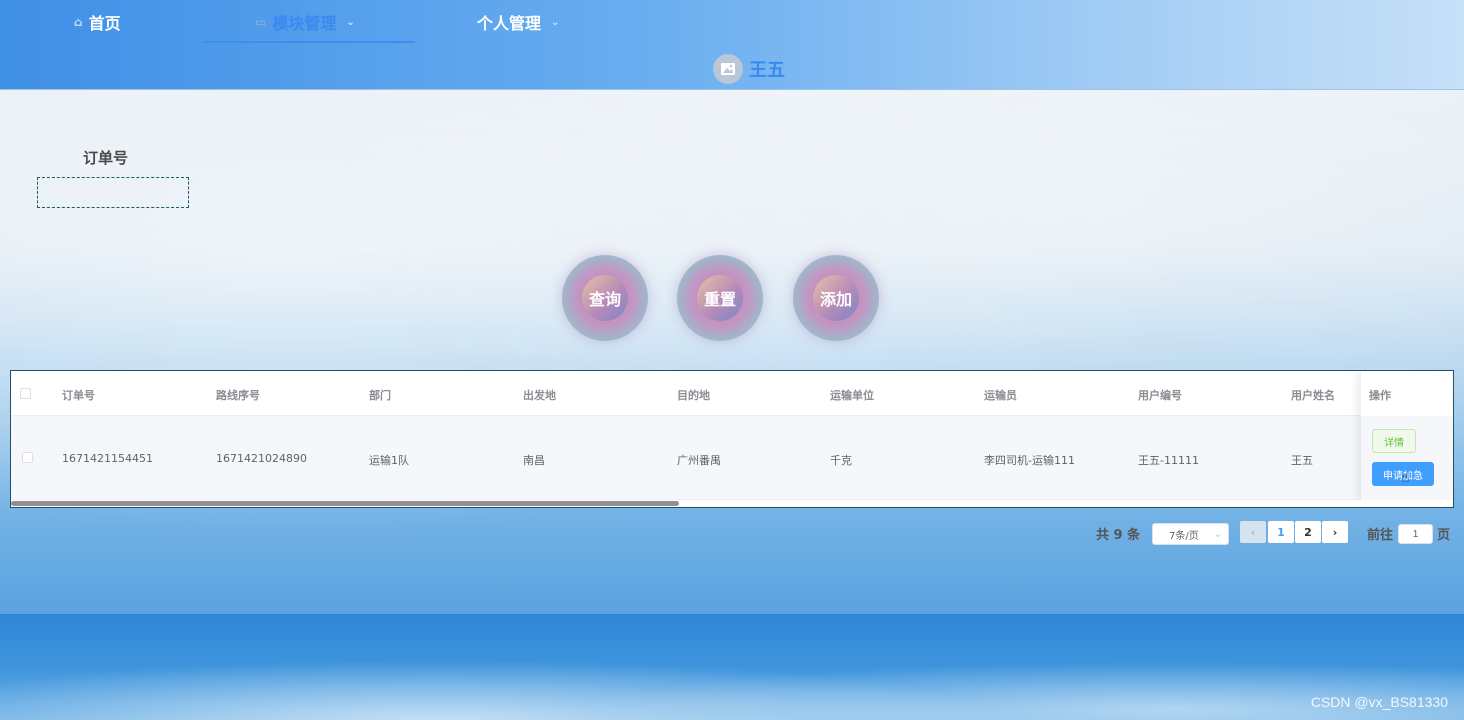  What do you see at coordinates (534, 460) in the screenshot?
I see `cell-origin: 南昌` at bounding box center [534, 460].